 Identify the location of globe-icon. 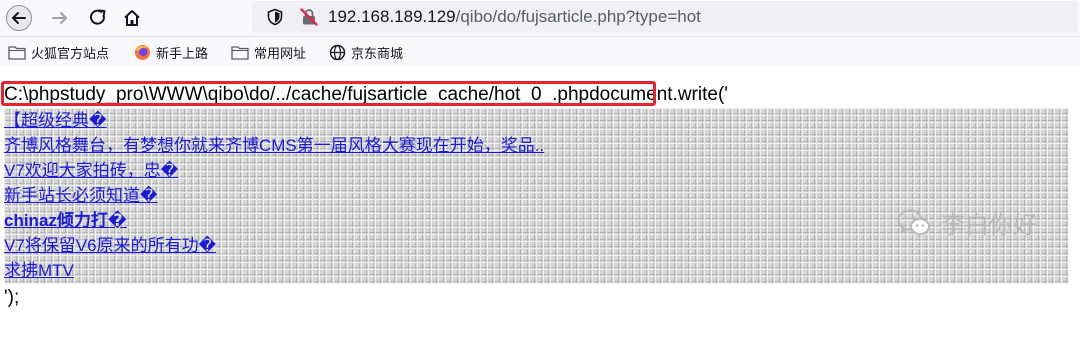
(337, 52).